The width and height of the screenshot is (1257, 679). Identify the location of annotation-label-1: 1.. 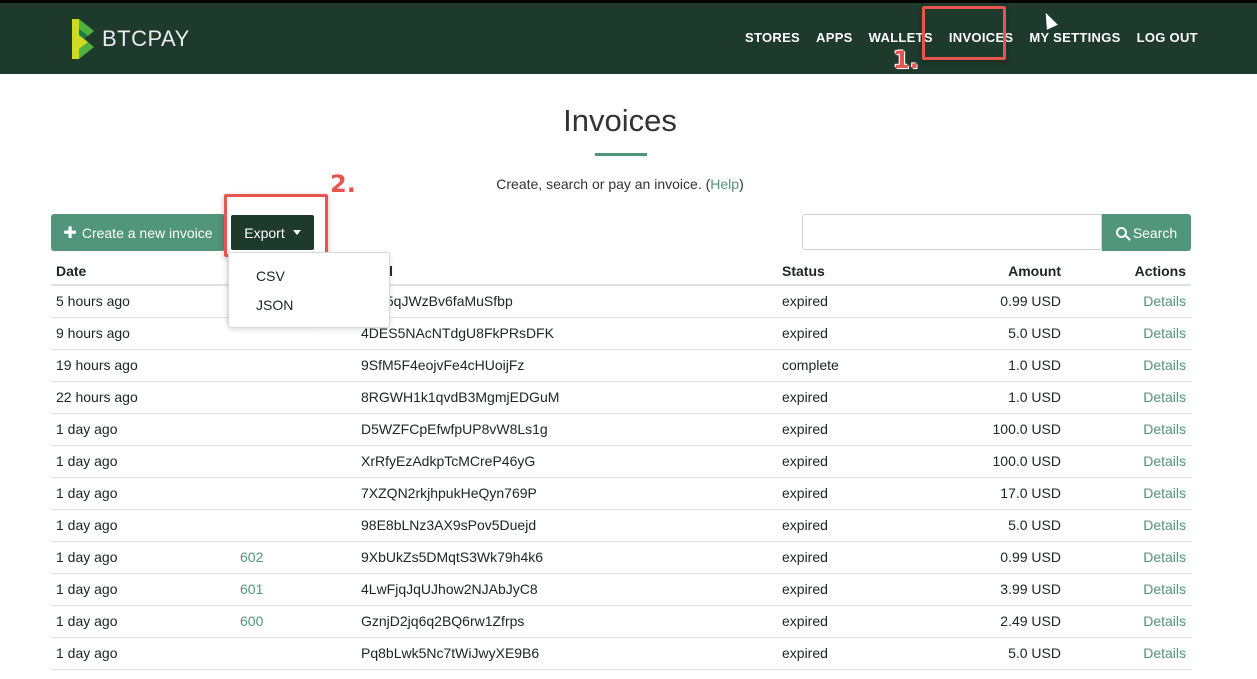
(906, 60).